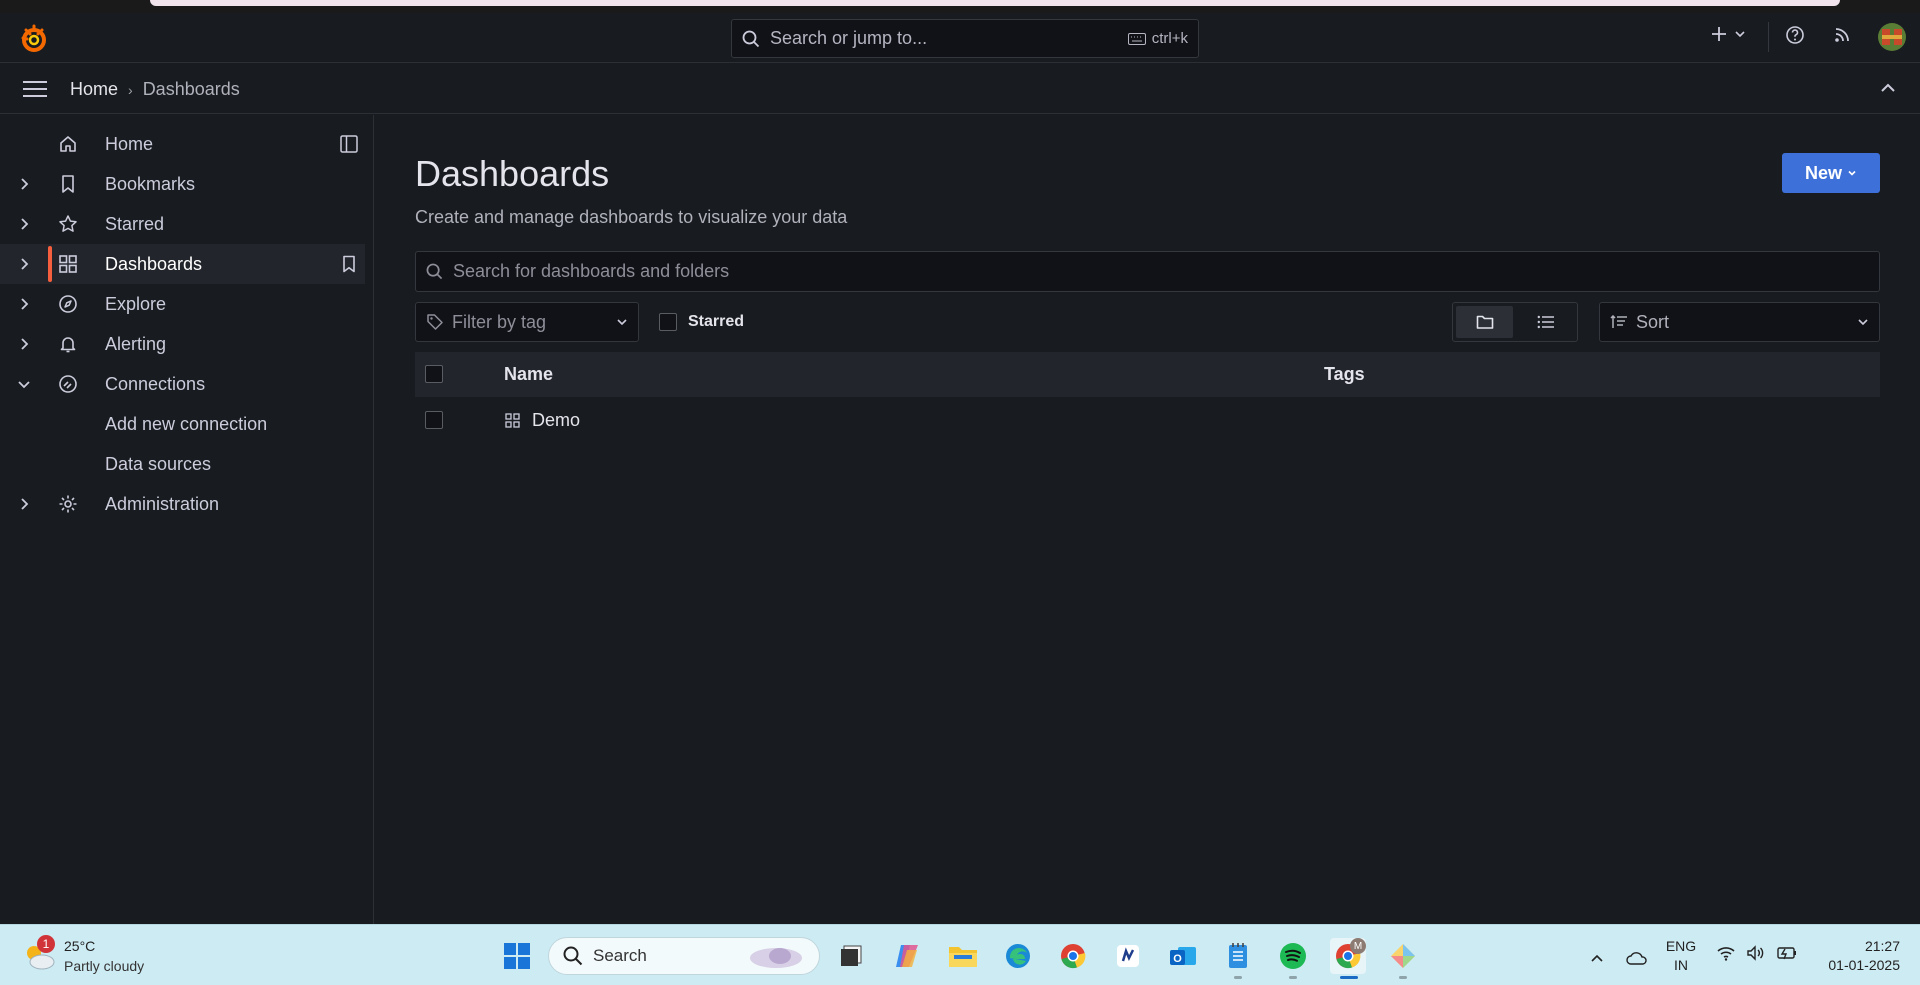 This screenshot has width=1920, height=985. Describe the element at coordinates (1018, 956) in the screenshot. I see `taskbar-app-edge` at that location.